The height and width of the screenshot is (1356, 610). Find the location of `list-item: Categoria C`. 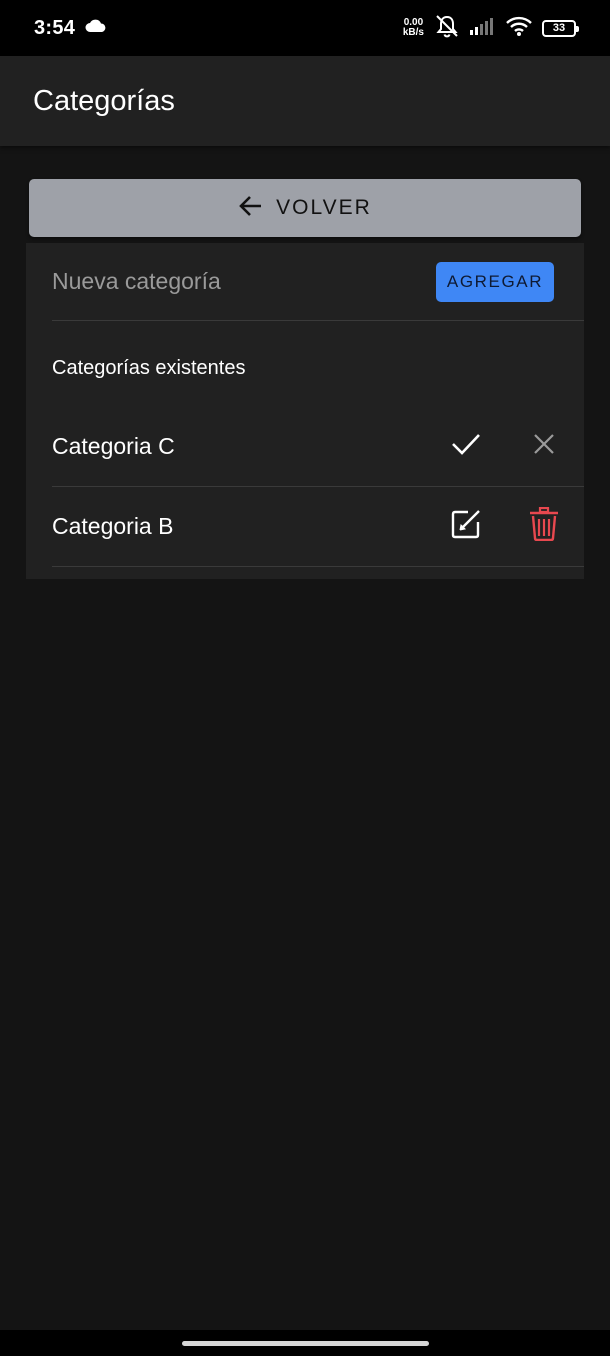

list-item: Categoria C is located at coordinates (318, 447).